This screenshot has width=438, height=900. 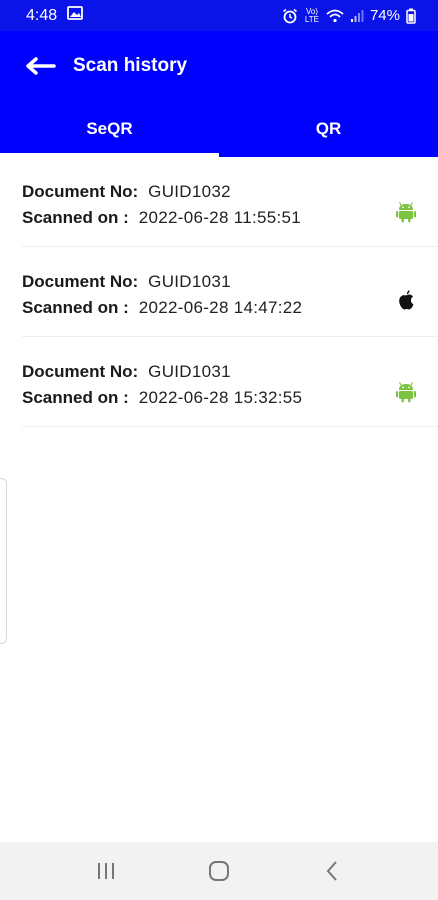 I want to click on scanned-value: 2022-06-28 14:47:22, so click(x=220, y=307).